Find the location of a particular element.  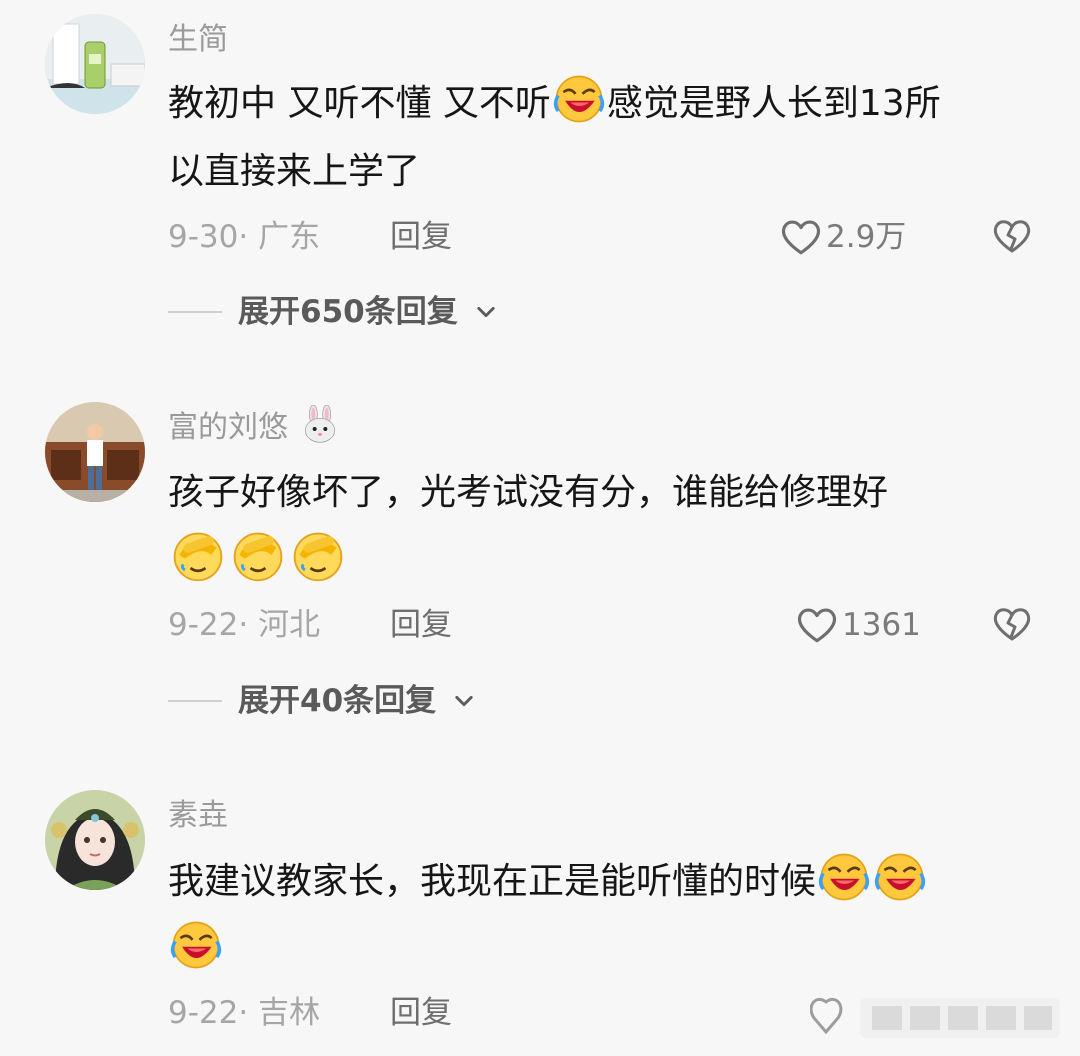

comment-text: 我建议教家长，我现在正是能听懂的时候 is located at coordinates (603, 916).